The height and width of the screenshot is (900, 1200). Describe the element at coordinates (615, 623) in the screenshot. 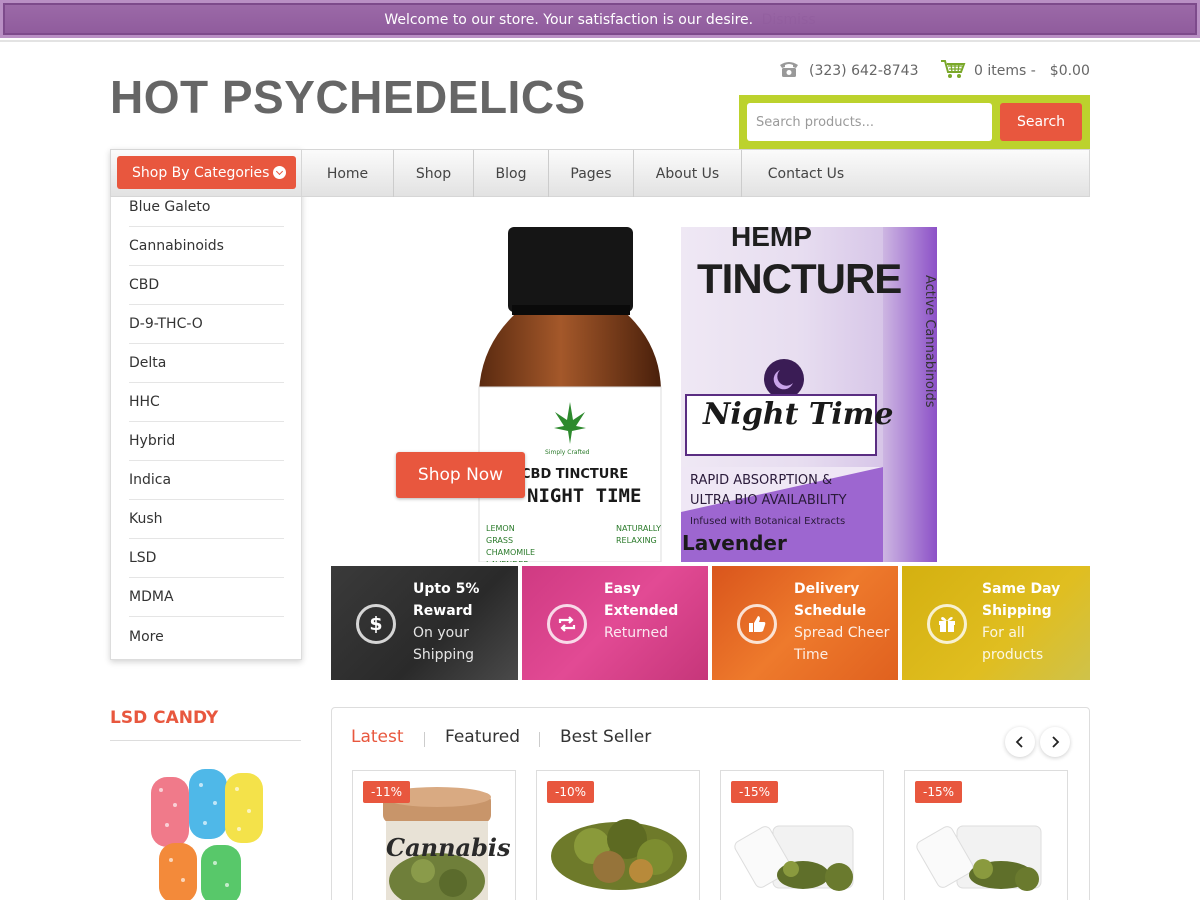

I see `feature-returns: Easy Extended Returned` at that location.